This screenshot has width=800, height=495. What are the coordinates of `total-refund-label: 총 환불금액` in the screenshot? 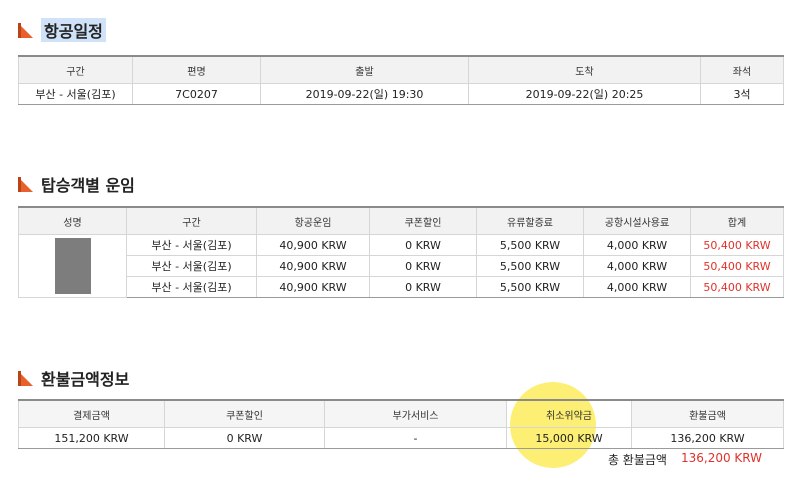 It's located at (637, 460).